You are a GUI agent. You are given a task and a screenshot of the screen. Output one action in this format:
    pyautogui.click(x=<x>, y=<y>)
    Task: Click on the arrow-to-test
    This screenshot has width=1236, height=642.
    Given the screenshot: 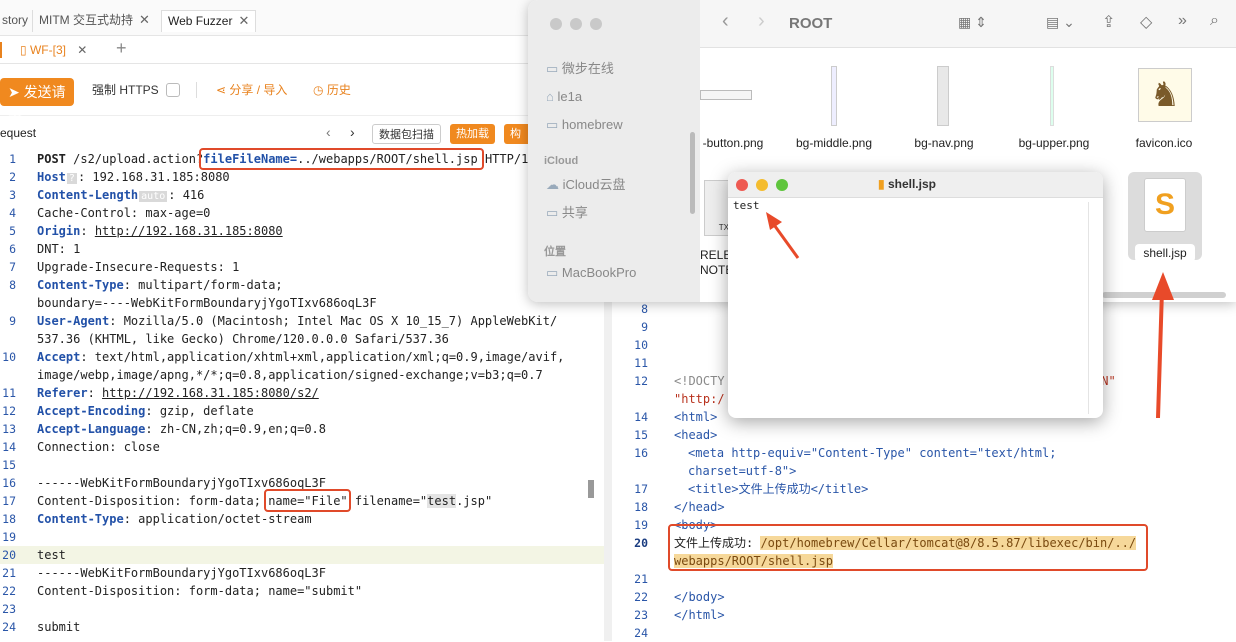 What is the action you would take?
    pyautogui.click(x=783, y=235)
    